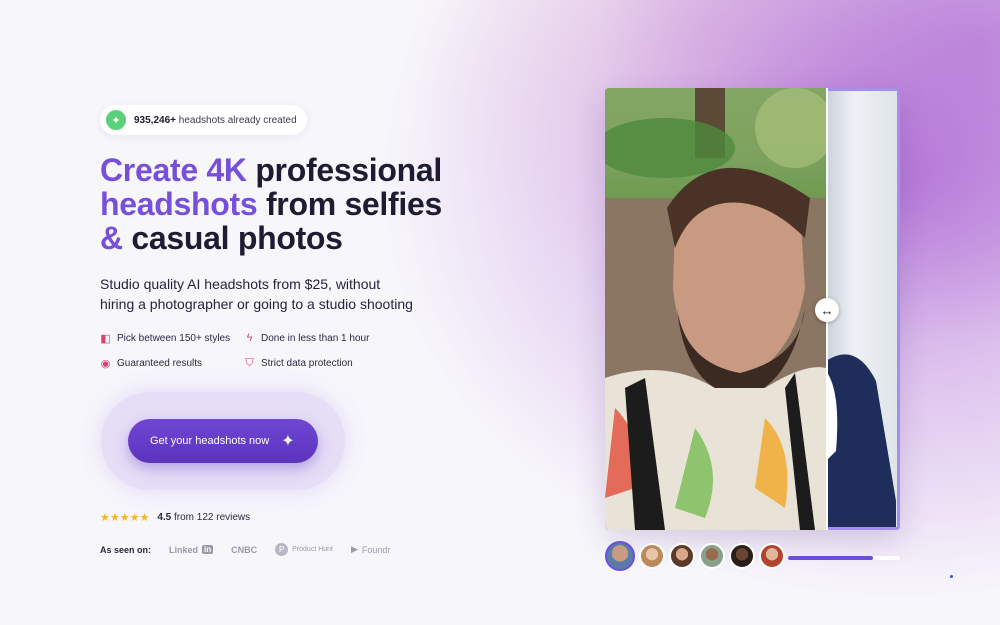 The image size is (1000, 625). Describe the element at coordinates (175, 518) in the screenshot. I see `rating-summary: ★★★★★ 4.5 from 122 reviews` at that location.